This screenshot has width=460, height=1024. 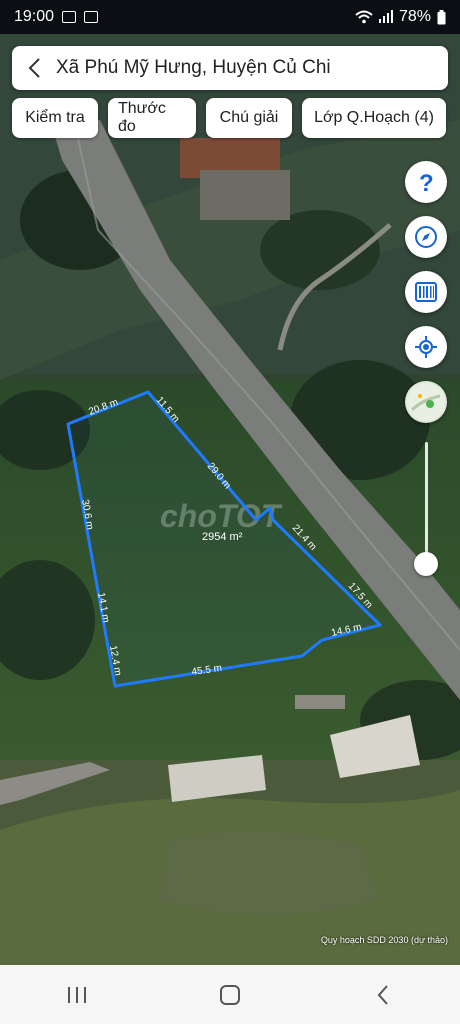 I want to click on compass-button, so click(x=426, y=237).